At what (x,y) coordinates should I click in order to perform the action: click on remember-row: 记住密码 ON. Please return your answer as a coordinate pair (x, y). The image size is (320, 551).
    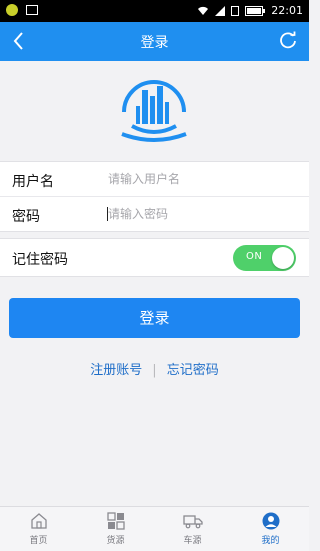
    Looking at the image, I should click on (154, 257).